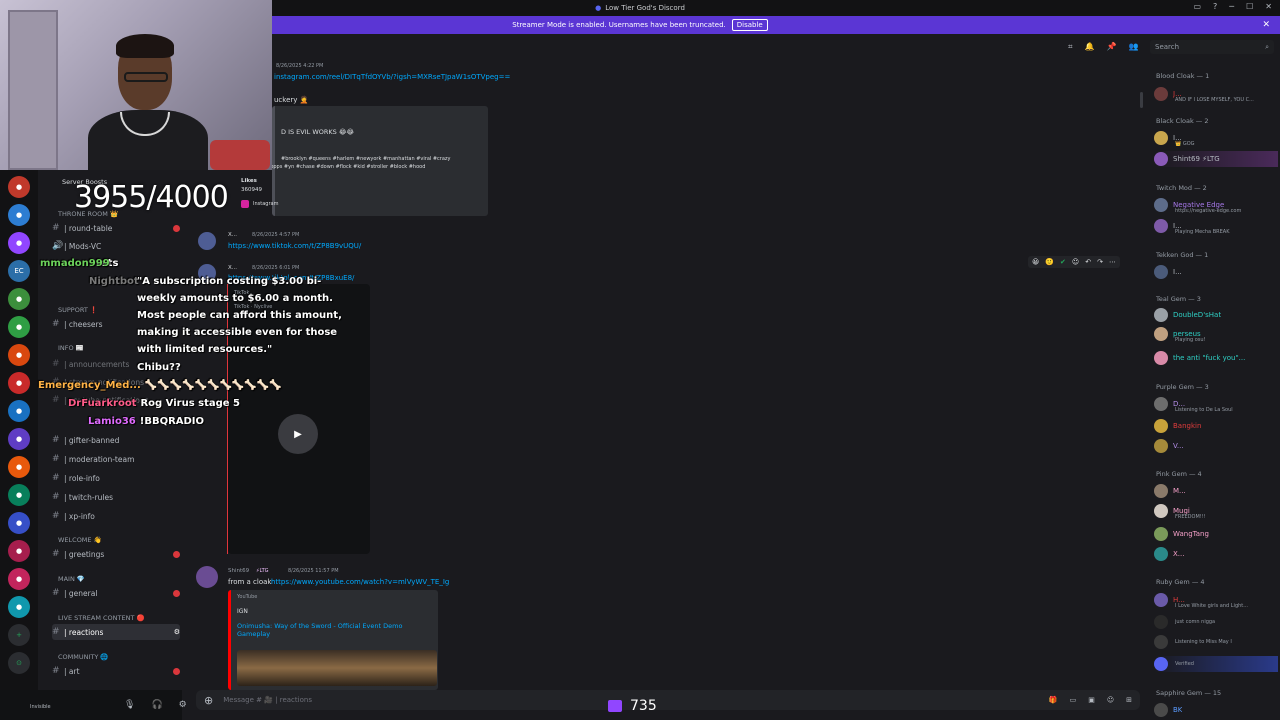  I want to click on reaction-icon: 🙂, so click(1049, 262).